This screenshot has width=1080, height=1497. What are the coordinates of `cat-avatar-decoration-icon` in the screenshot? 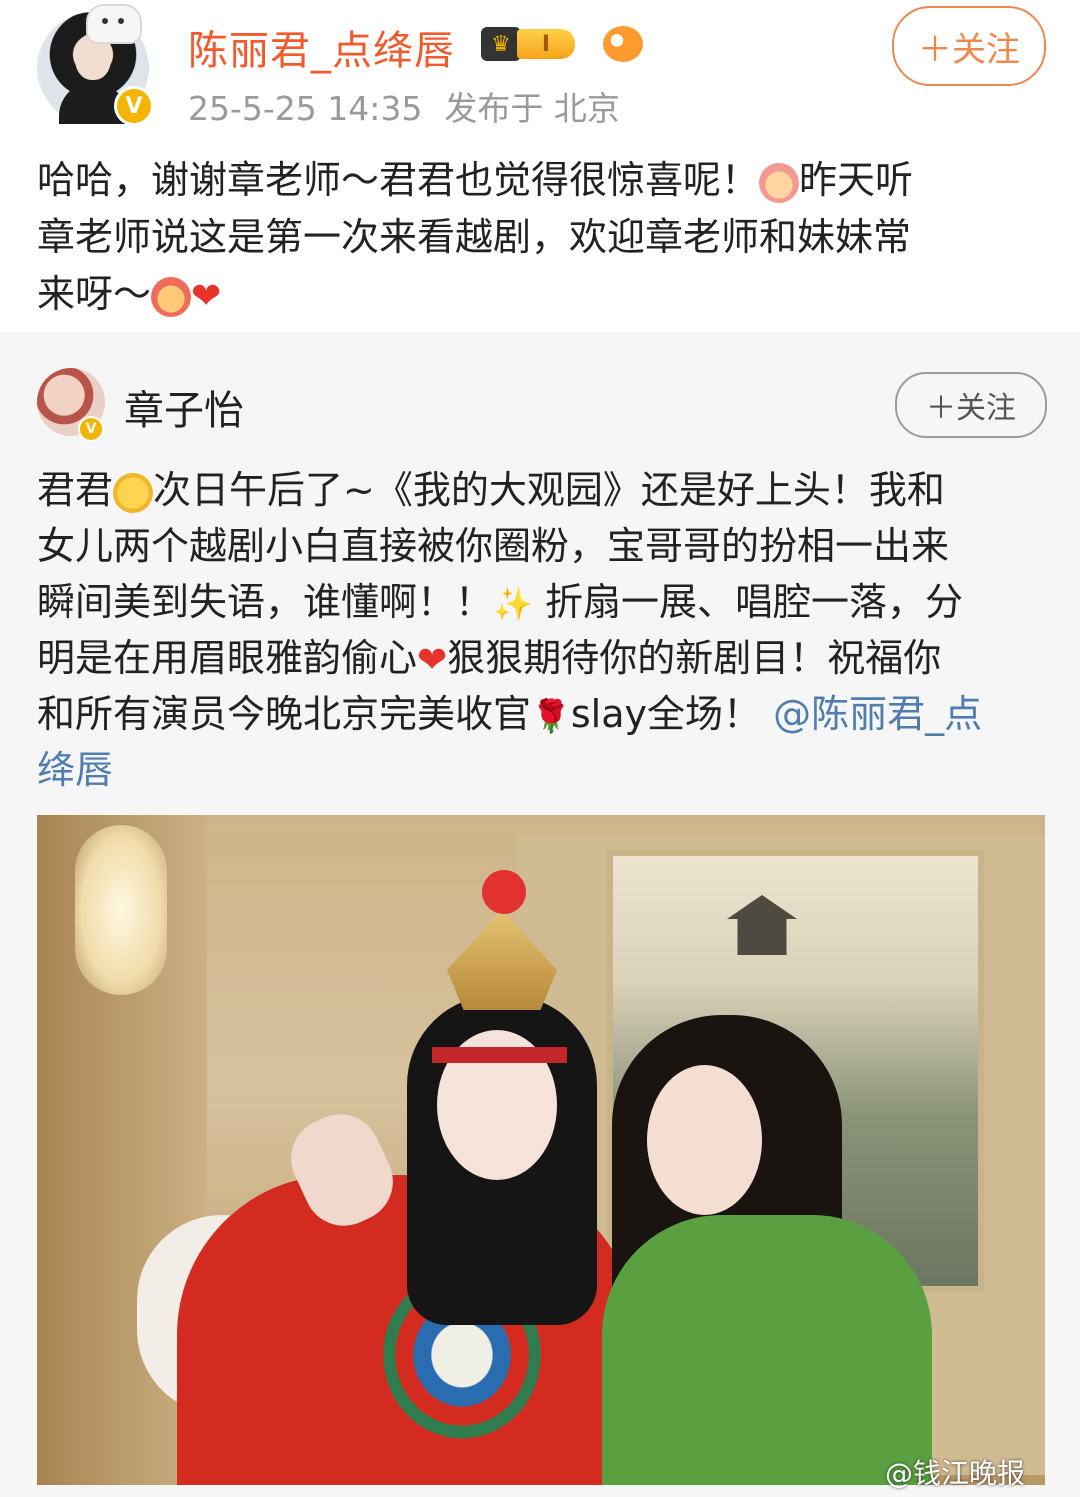 It's located at (114, 24).